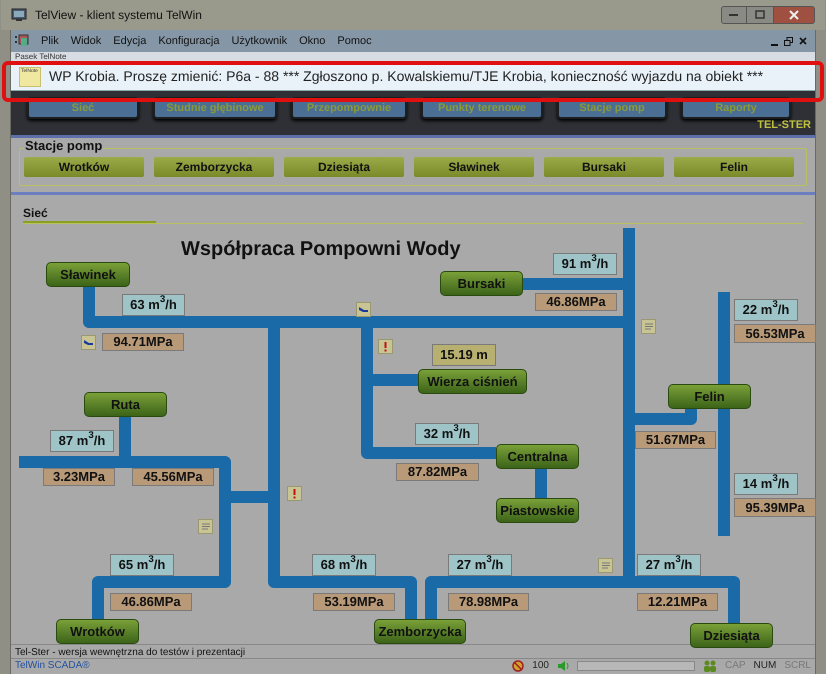 The image size is (826, 674). Describe the element at coordinates (40, 57) in the screenshot. I see `panel-label: Pasek TelNote` at that location.